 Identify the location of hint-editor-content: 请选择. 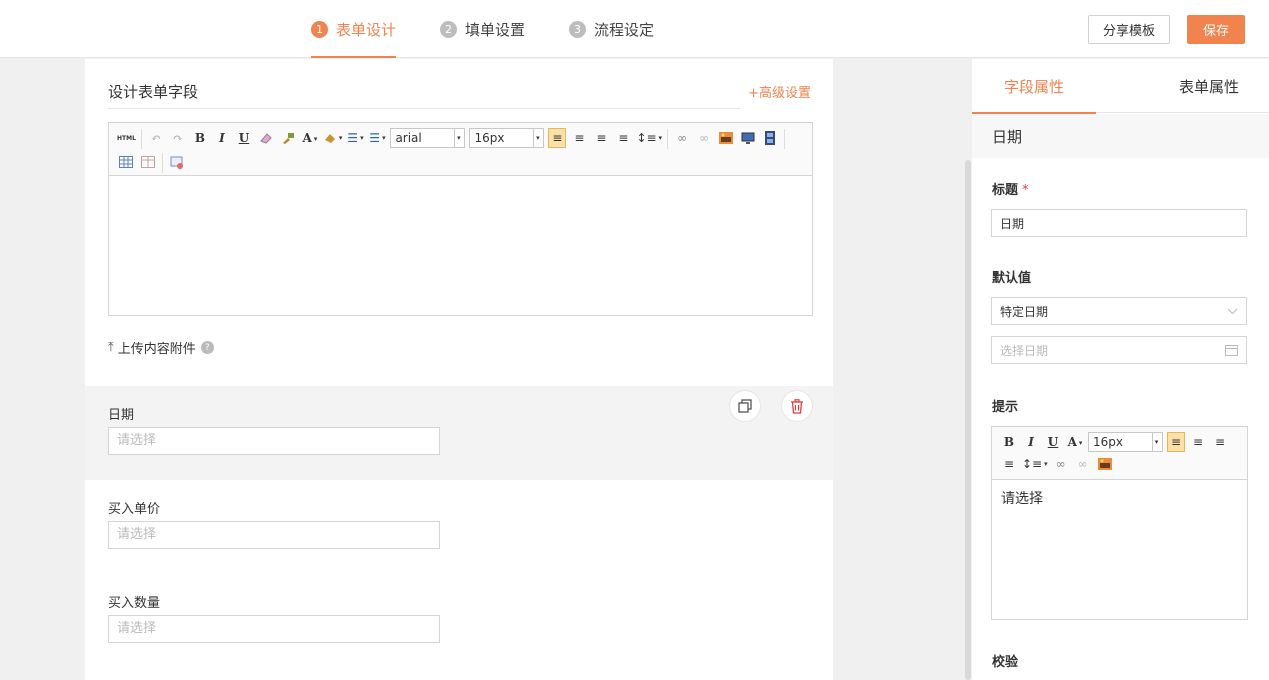
(1119, 498).